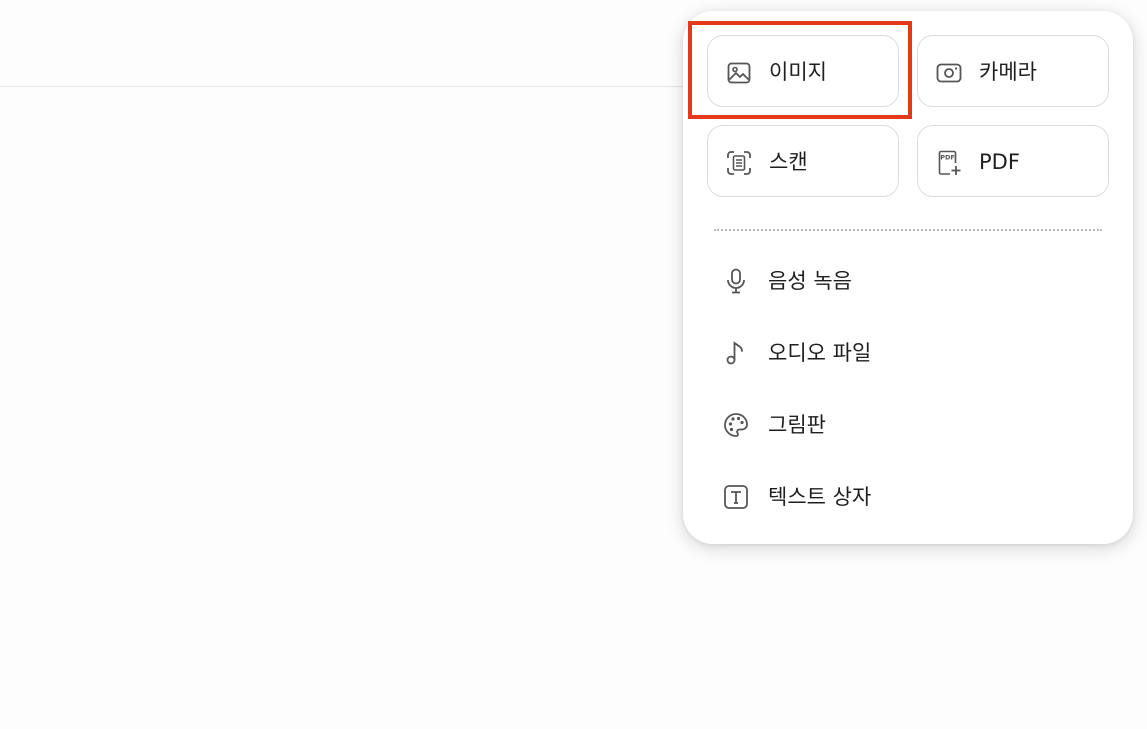 Image resolution: width=1147 pixels, height=729 pixels. What do you see at coordinates (1008, 72) in the screenshot?
I see `camera-button-label: 카메라` at bounding box center [1008, 72].